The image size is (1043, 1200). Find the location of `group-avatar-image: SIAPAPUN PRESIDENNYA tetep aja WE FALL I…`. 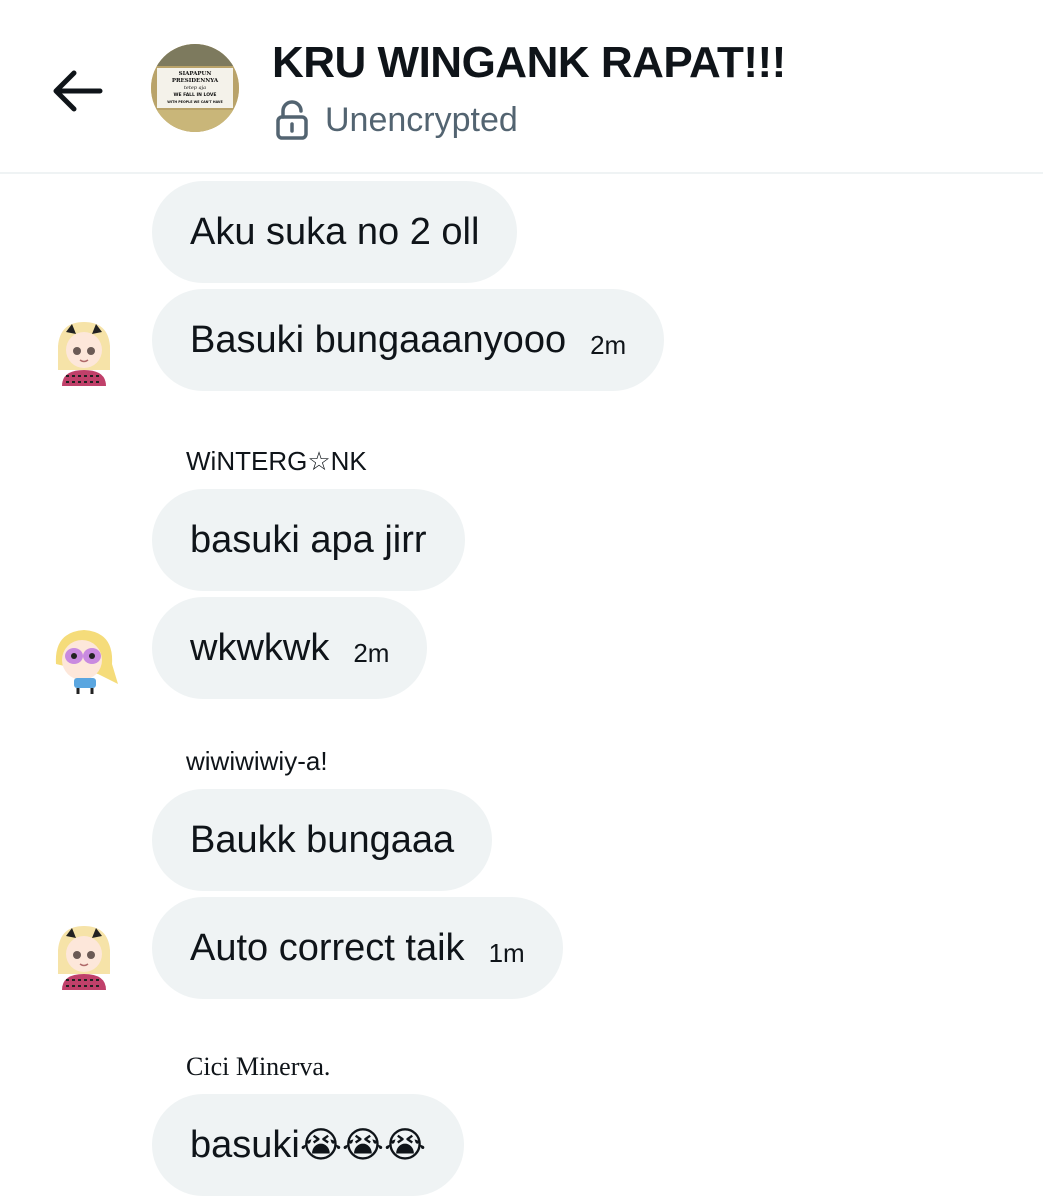

group-avatar-image: SIAPAPUN PRESIDENNYA tetep aja WE FALL I… is located at coordinates (195, 88).